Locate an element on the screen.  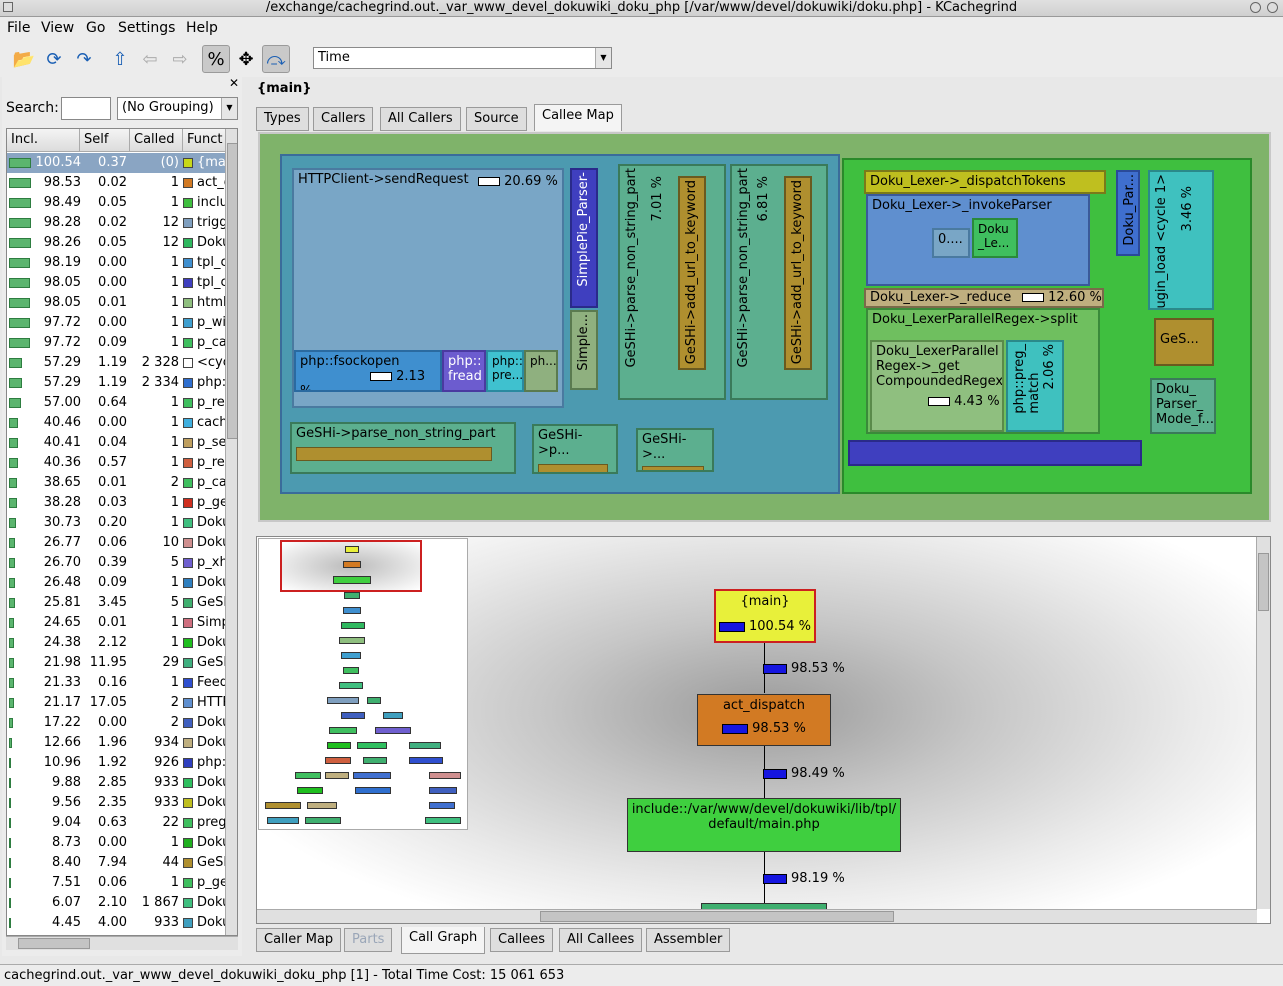
tab-callers: Callers is located at coordinates (343, 119).